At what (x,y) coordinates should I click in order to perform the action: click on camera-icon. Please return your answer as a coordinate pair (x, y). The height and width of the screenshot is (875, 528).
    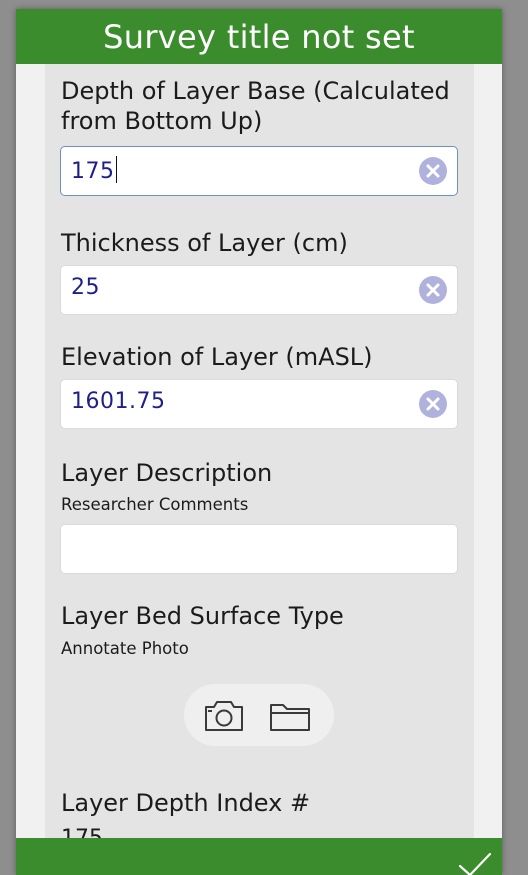
    Looking at the image, I should click on (225, 716).